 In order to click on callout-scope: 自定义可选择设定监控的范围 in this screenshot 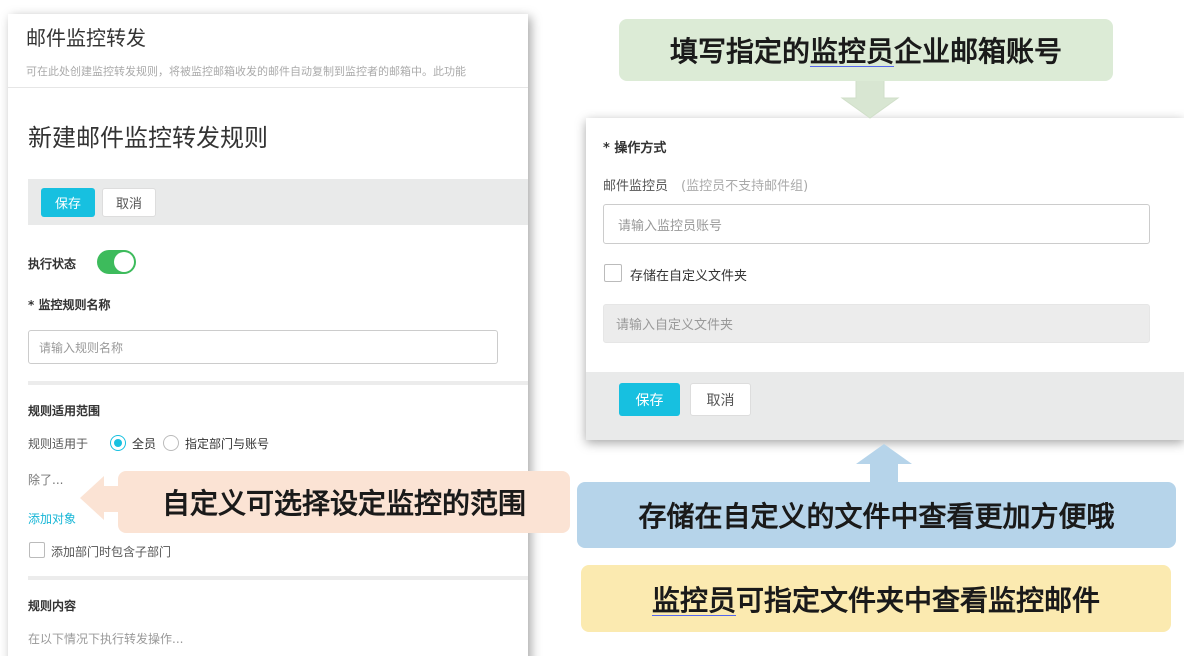, I will do `click(344, 502)`.